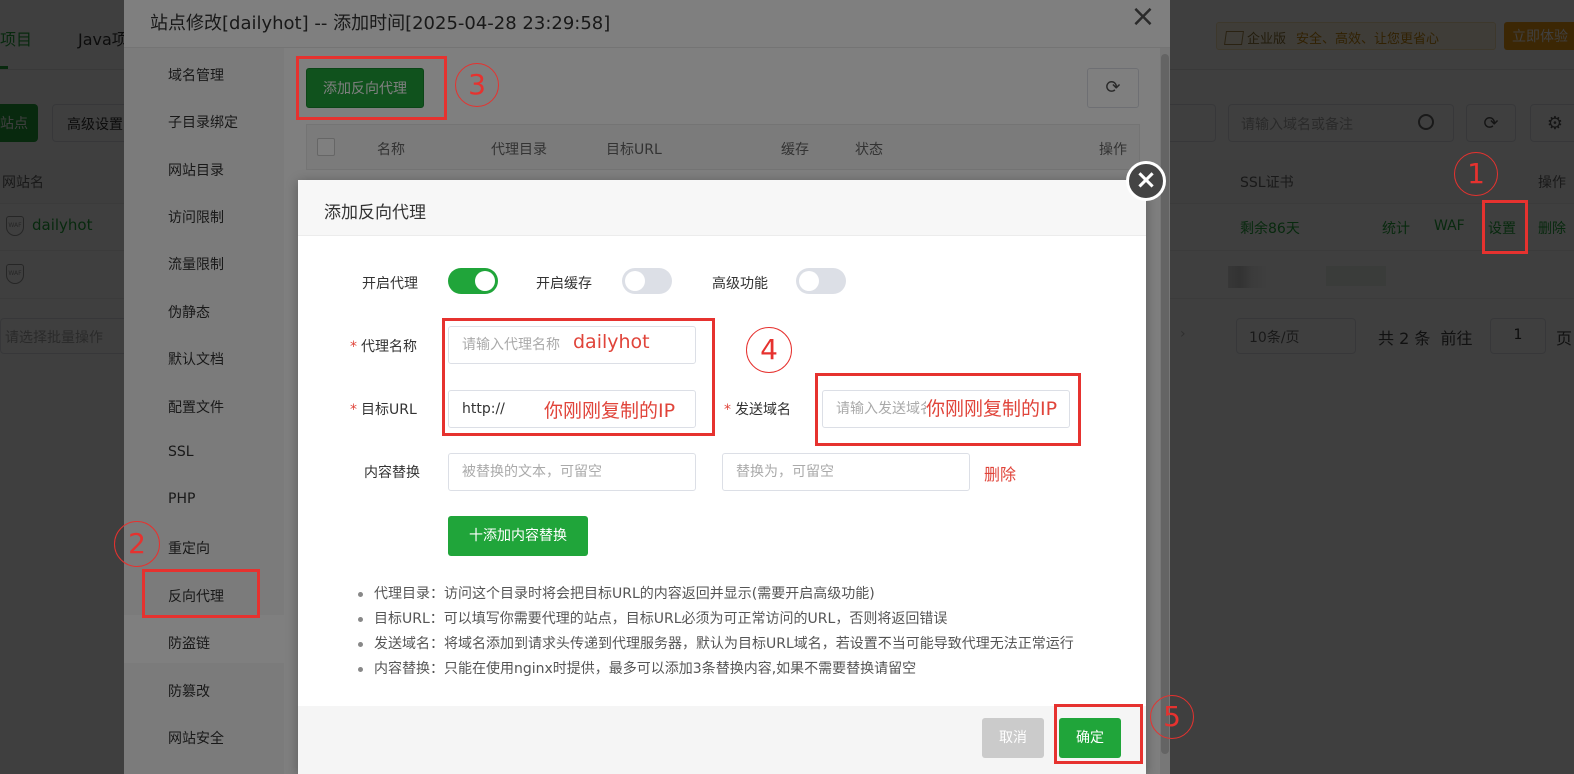 The image size is (1574, 774). Describe the element at coordinates (846, 472) in the screenshot. I see `replace-to-input: 替换为，可留空` at that location.